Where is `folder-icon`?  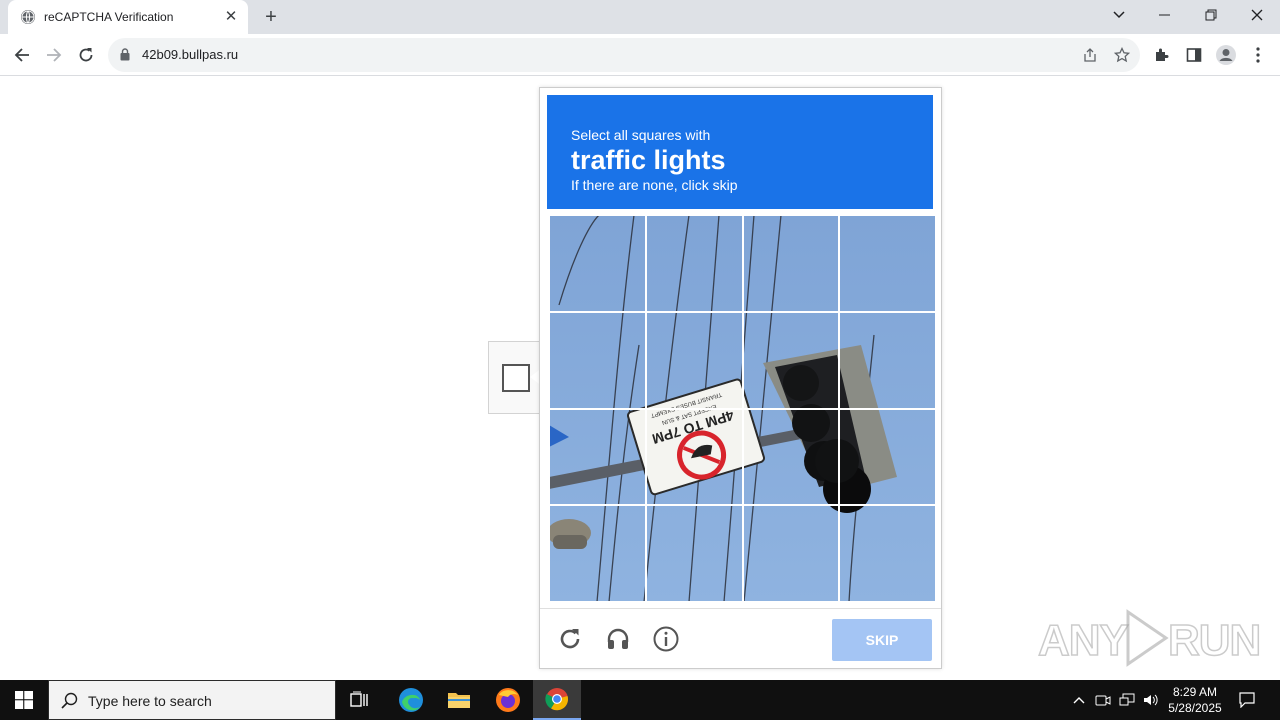
folder-icon is located at coordinates (459, 700).